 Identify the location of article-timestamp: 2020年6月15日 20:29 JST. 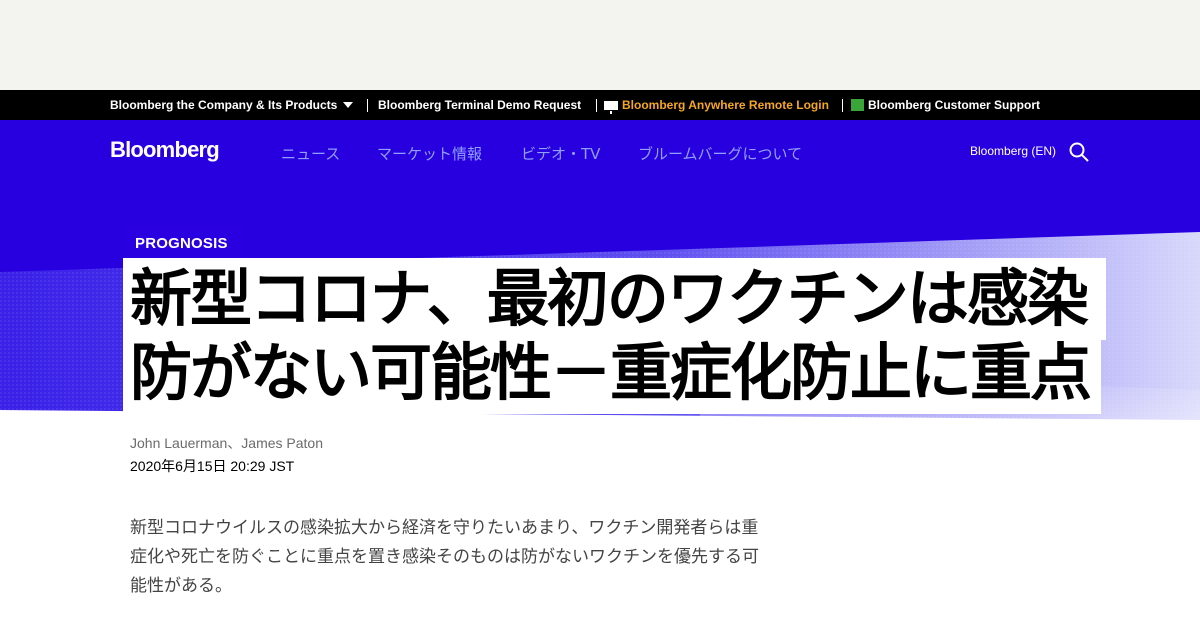
(212, 466).